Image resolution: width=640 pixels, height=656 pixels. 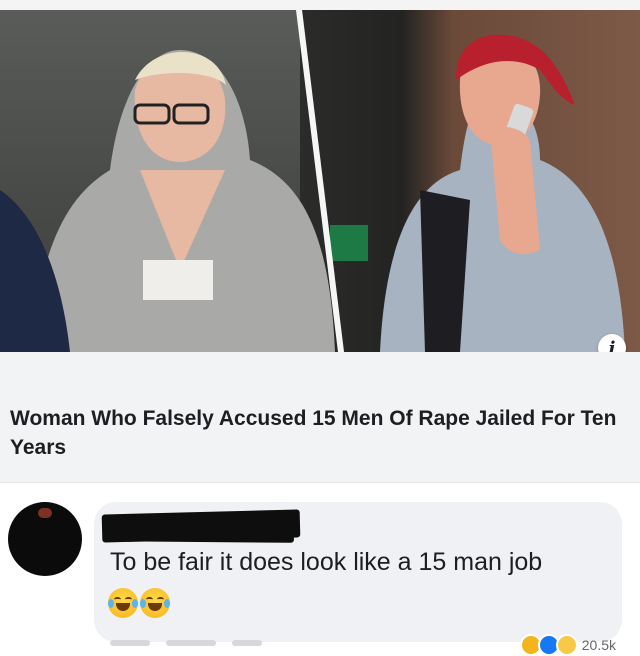 I want to click on redacted-name-overlay, so click(x=201, y=531).